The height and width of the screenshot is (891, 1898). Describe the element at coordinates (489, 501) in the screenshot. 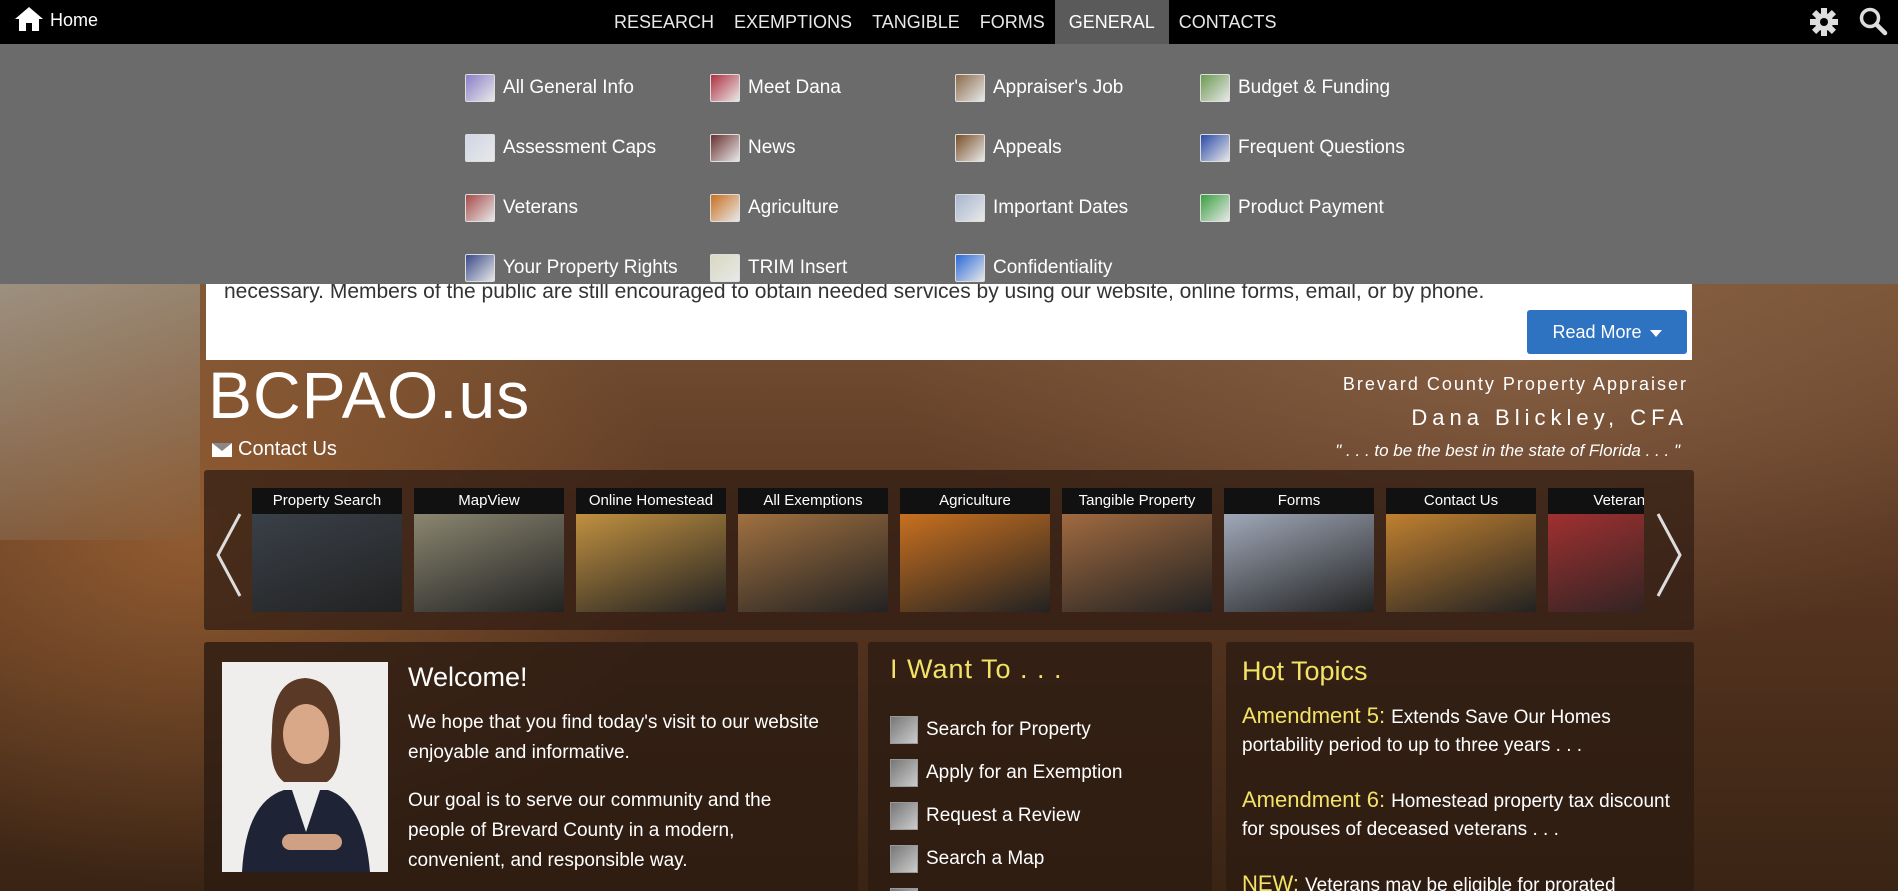

I see `carousel-tile-label: MapView` at that location.